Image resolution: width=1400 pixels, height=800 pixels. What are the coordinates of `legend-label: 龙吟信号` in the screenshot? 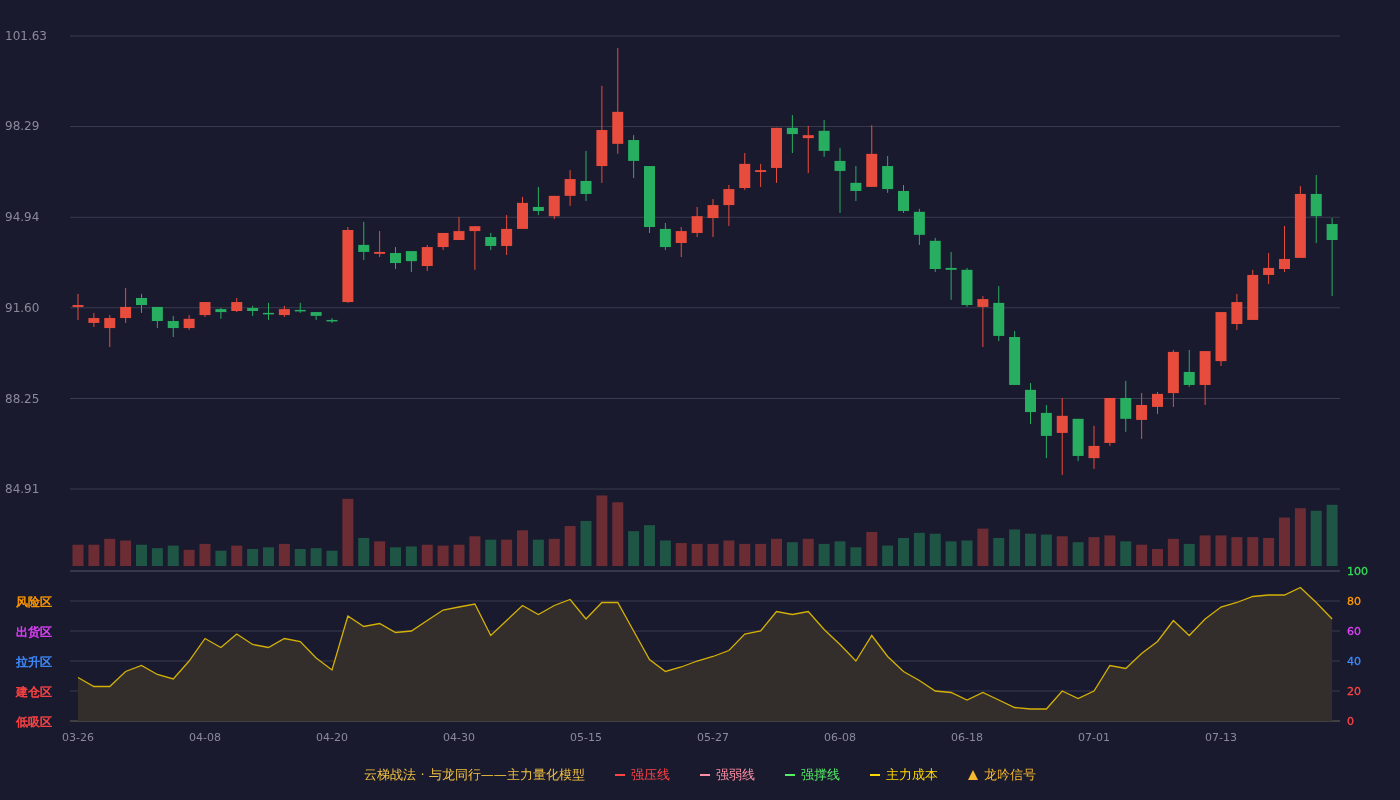 It's located at (1009, 775).